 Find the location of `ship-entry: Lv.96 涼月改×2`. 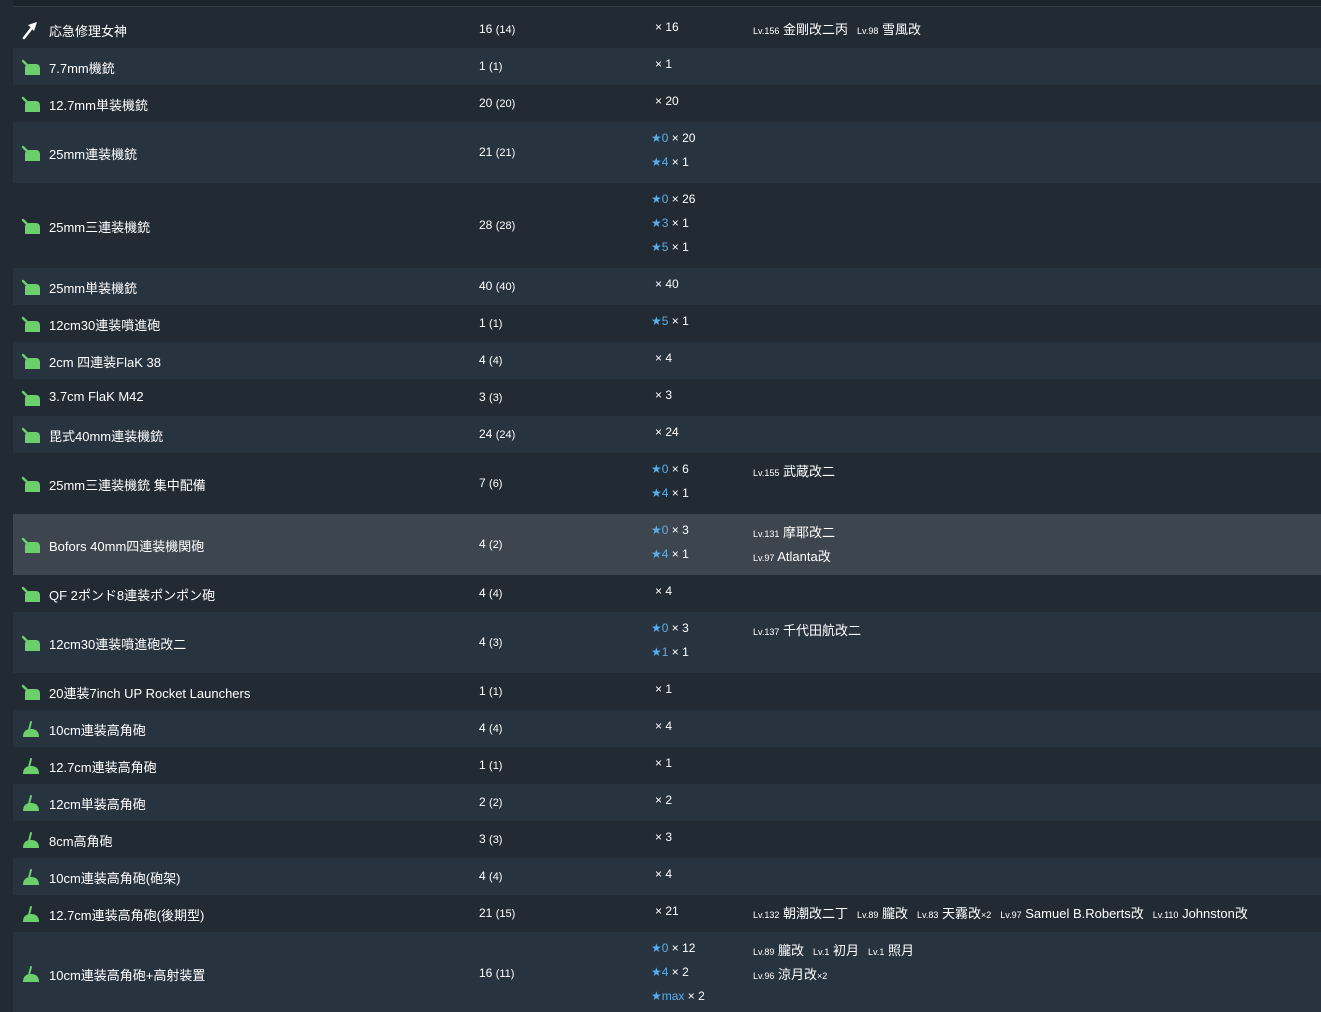

ship-entry: Lv.96 涼月改×2 is located at coordinates (790, 974).